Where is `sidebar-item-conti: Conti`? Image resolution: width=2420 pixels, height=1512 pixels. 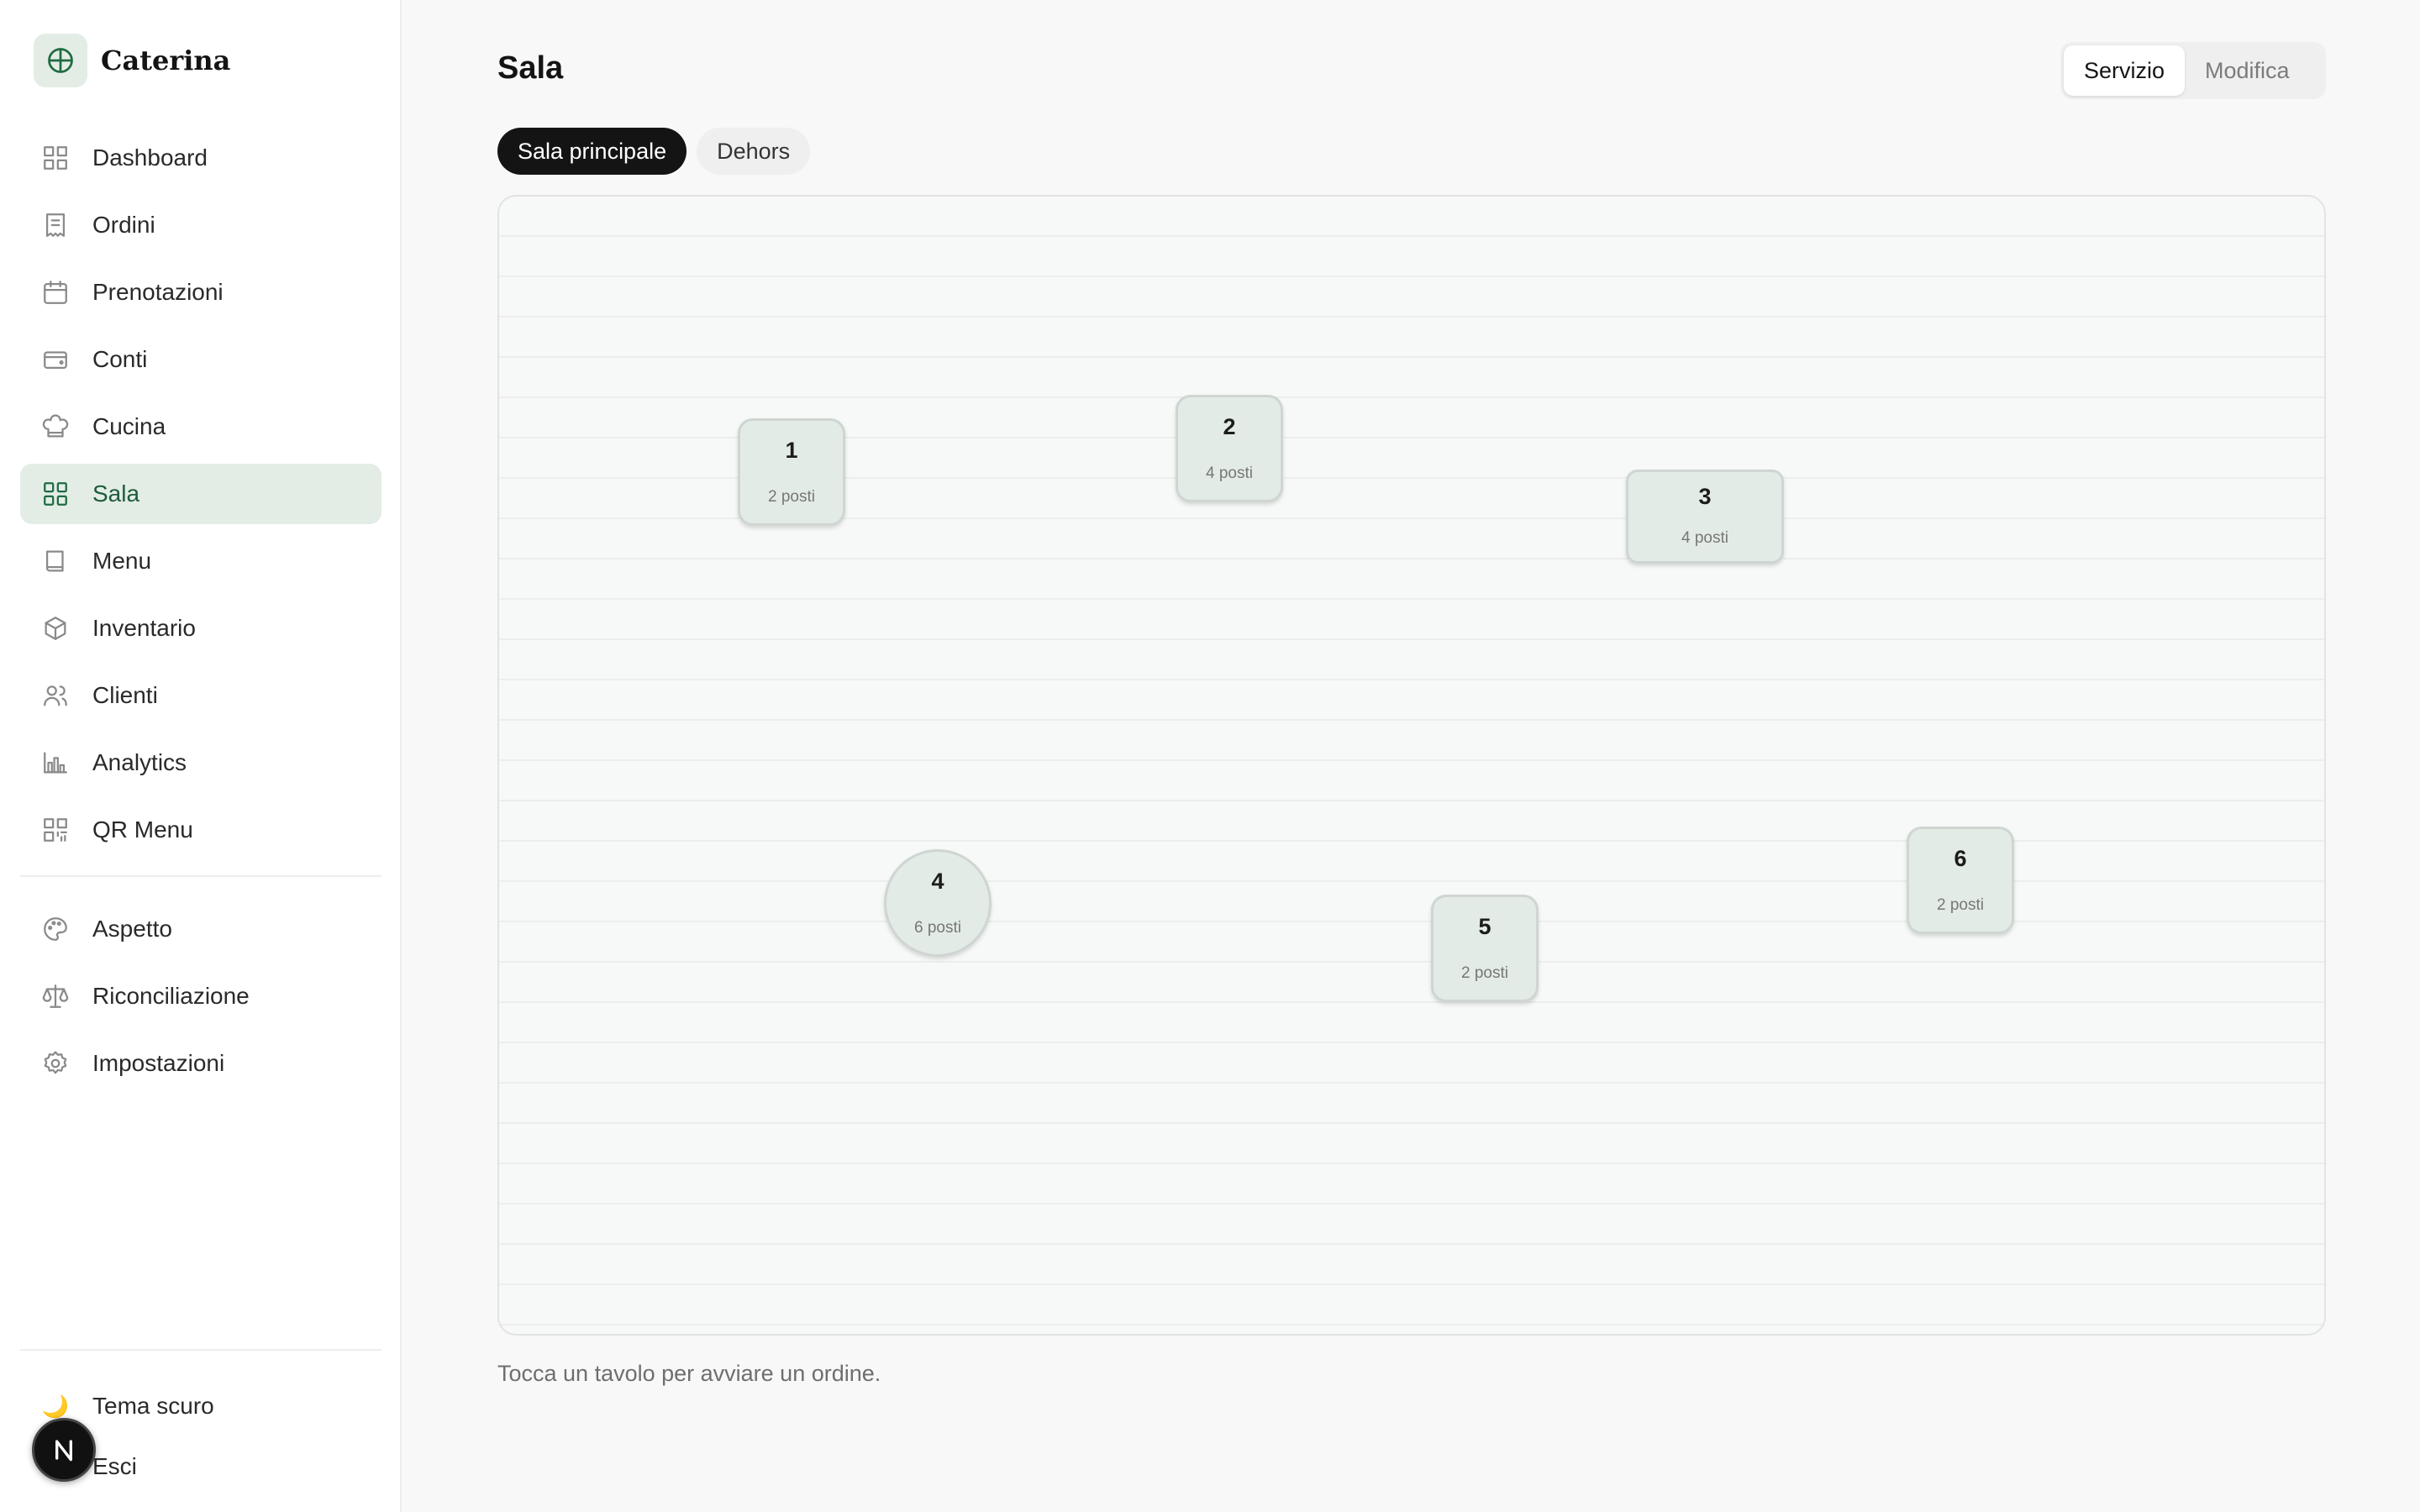
sidebar-item-conti: Conti is located at coordinates (200, 359).